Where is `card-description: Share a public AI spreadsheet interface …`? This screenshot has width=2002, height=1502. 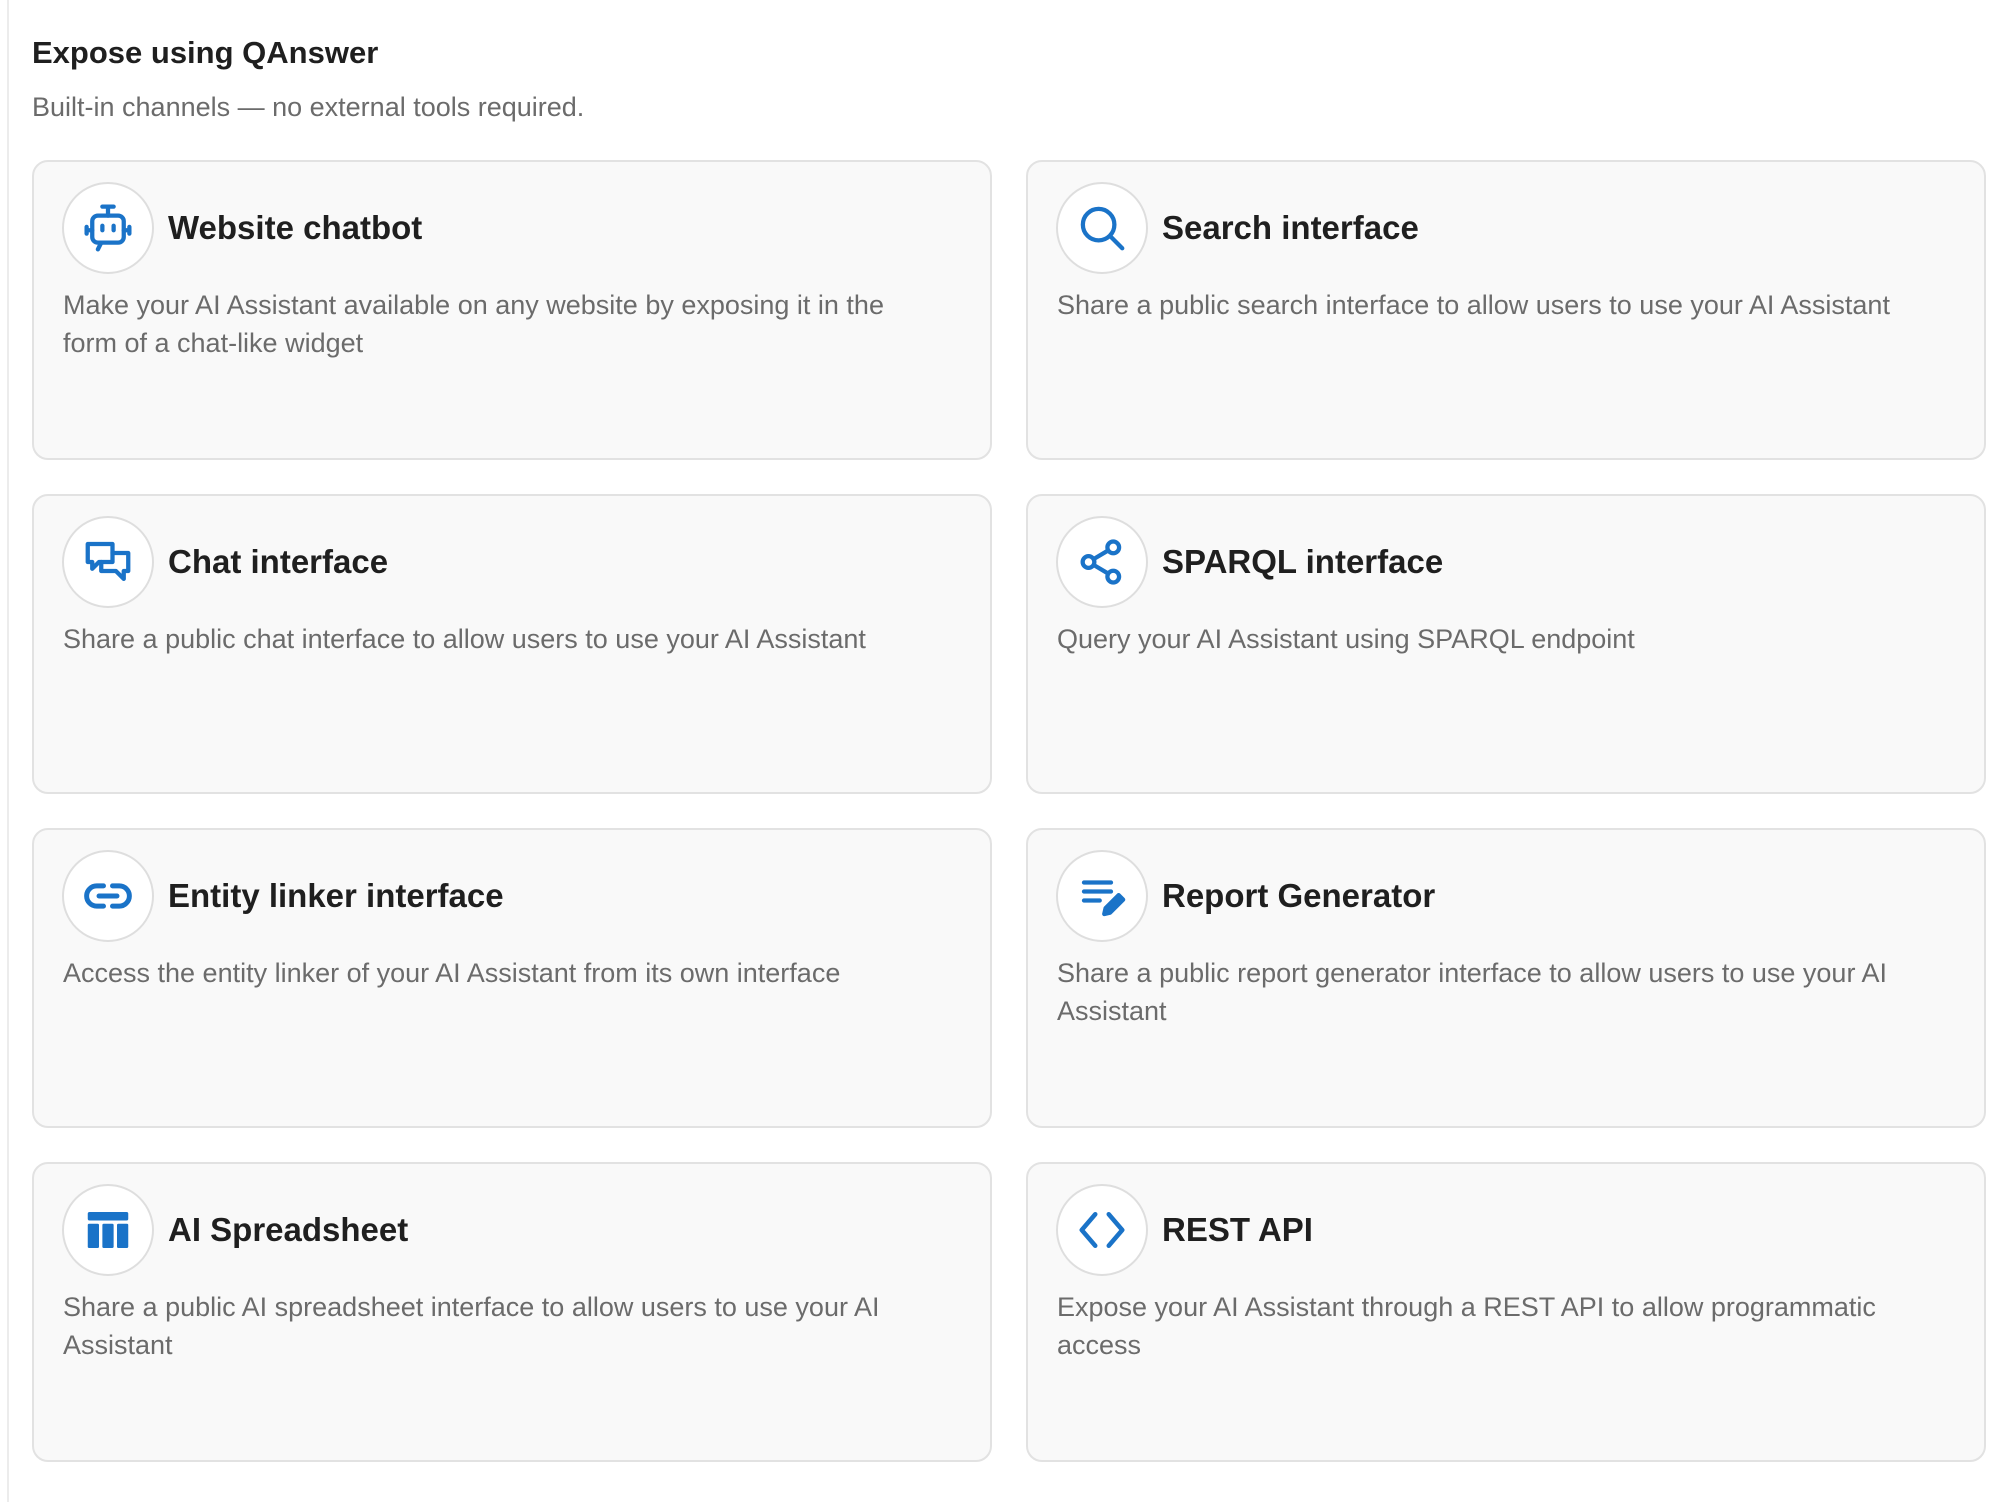
card-description: Share a public AI spreadsheet interface … is located at coordinates (471, 1326).